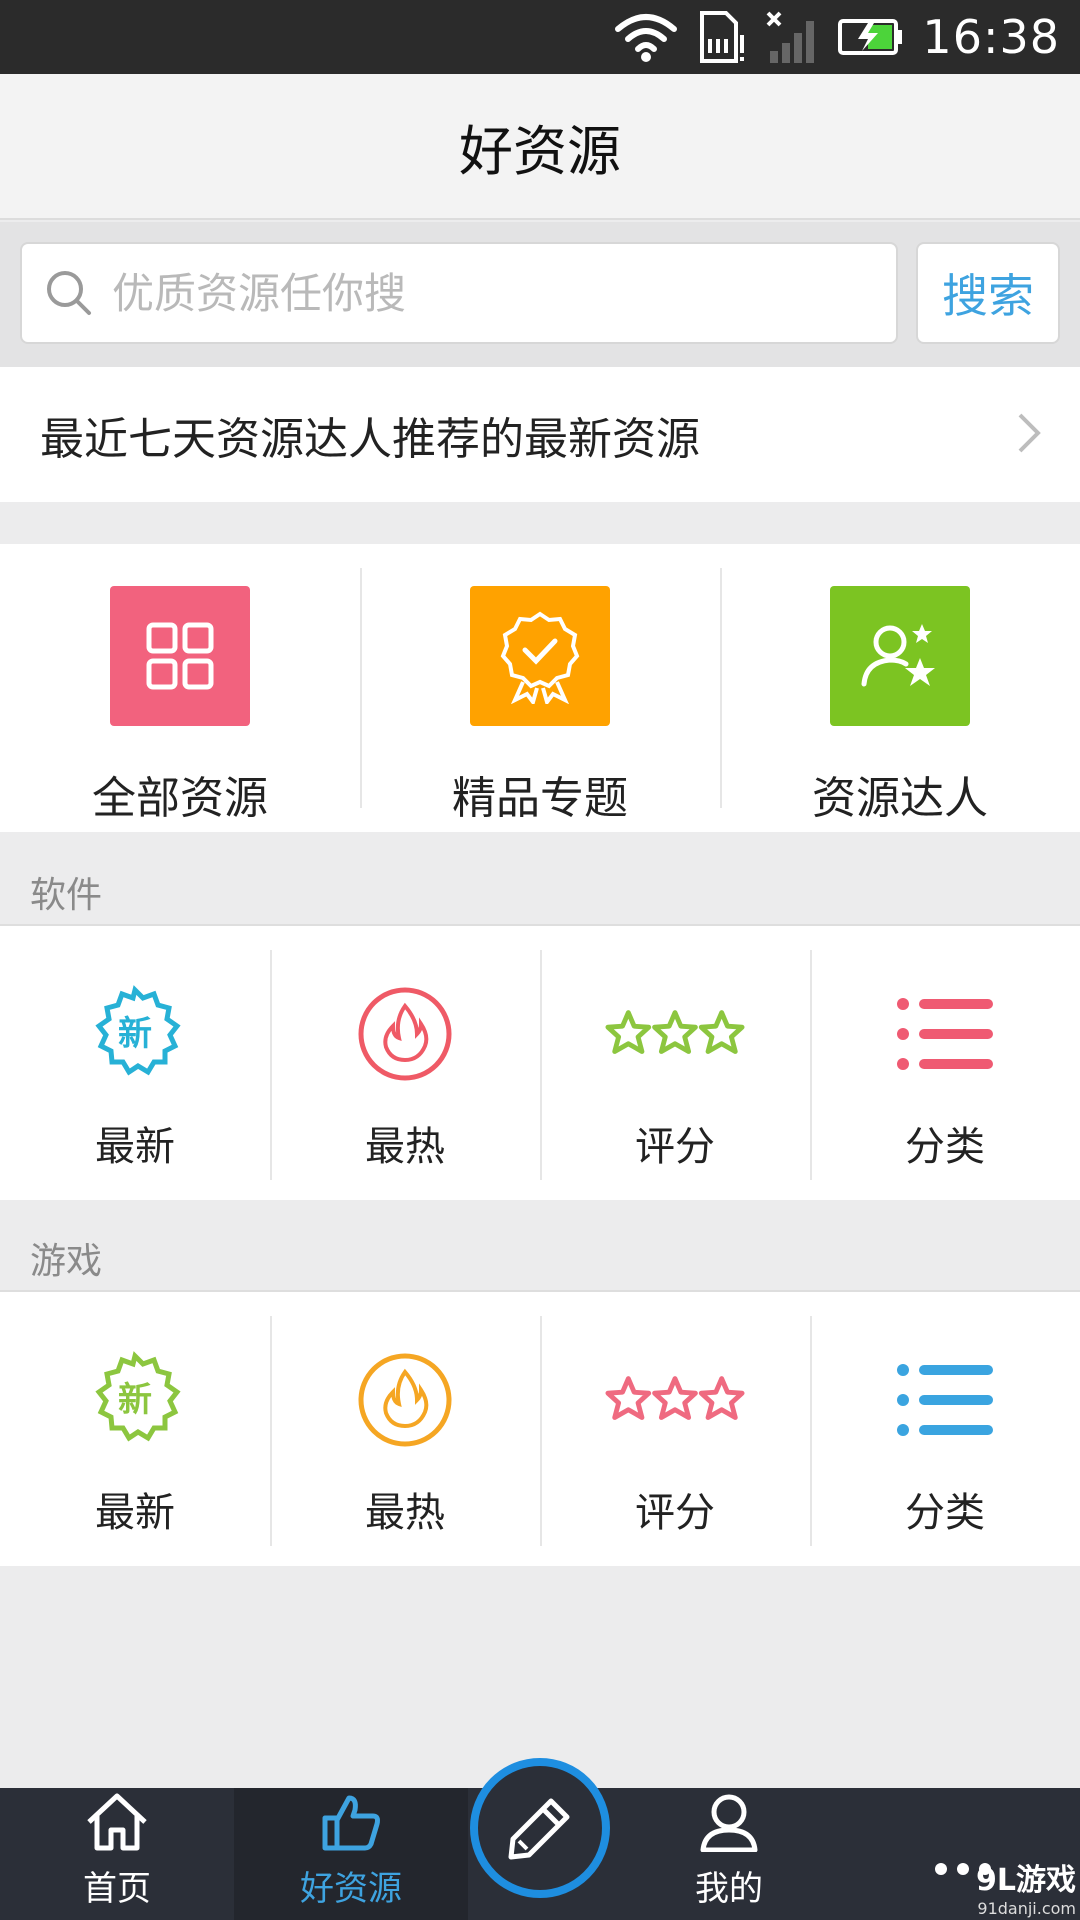  I want to click on games-grid: 新 最新 最热 评分 分类, so click(540, 1428).